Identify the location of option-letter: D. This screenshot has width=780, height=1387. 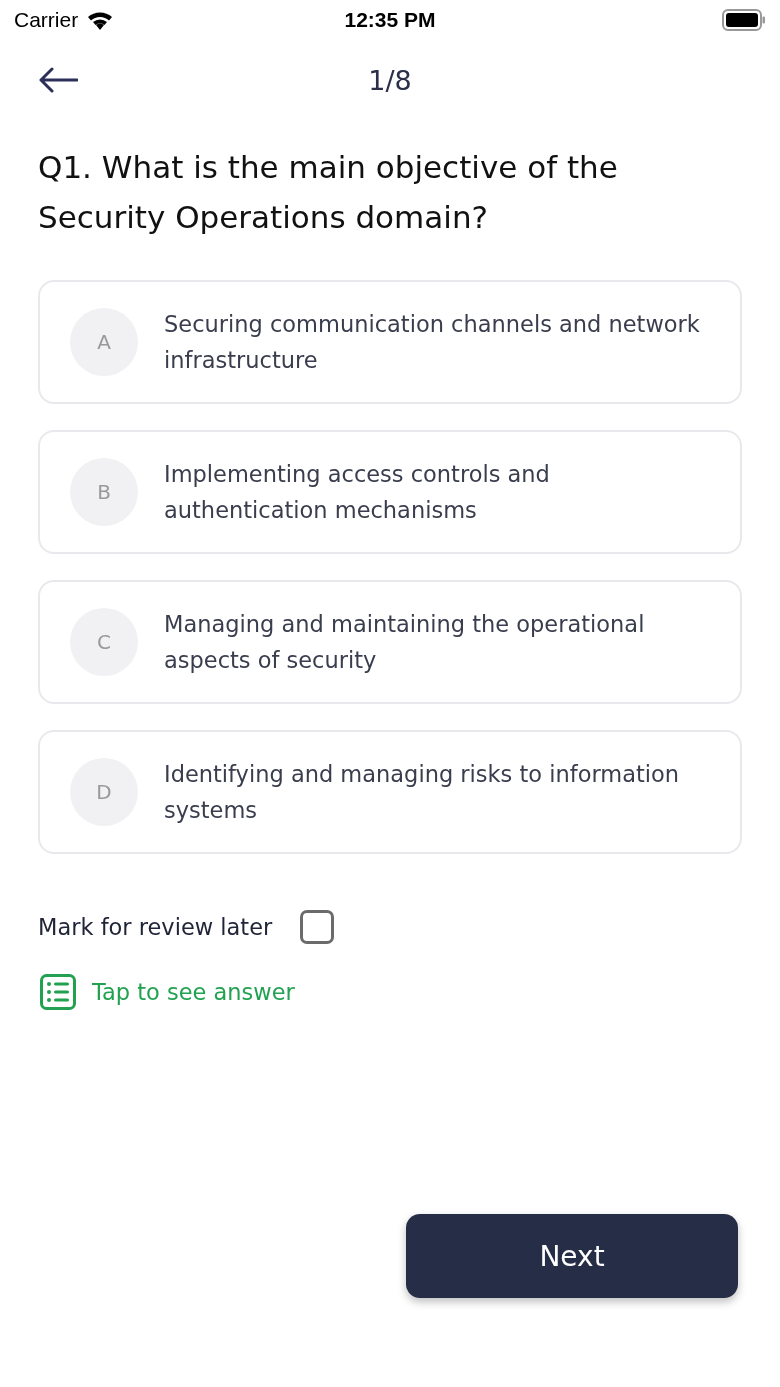
(104, 792).